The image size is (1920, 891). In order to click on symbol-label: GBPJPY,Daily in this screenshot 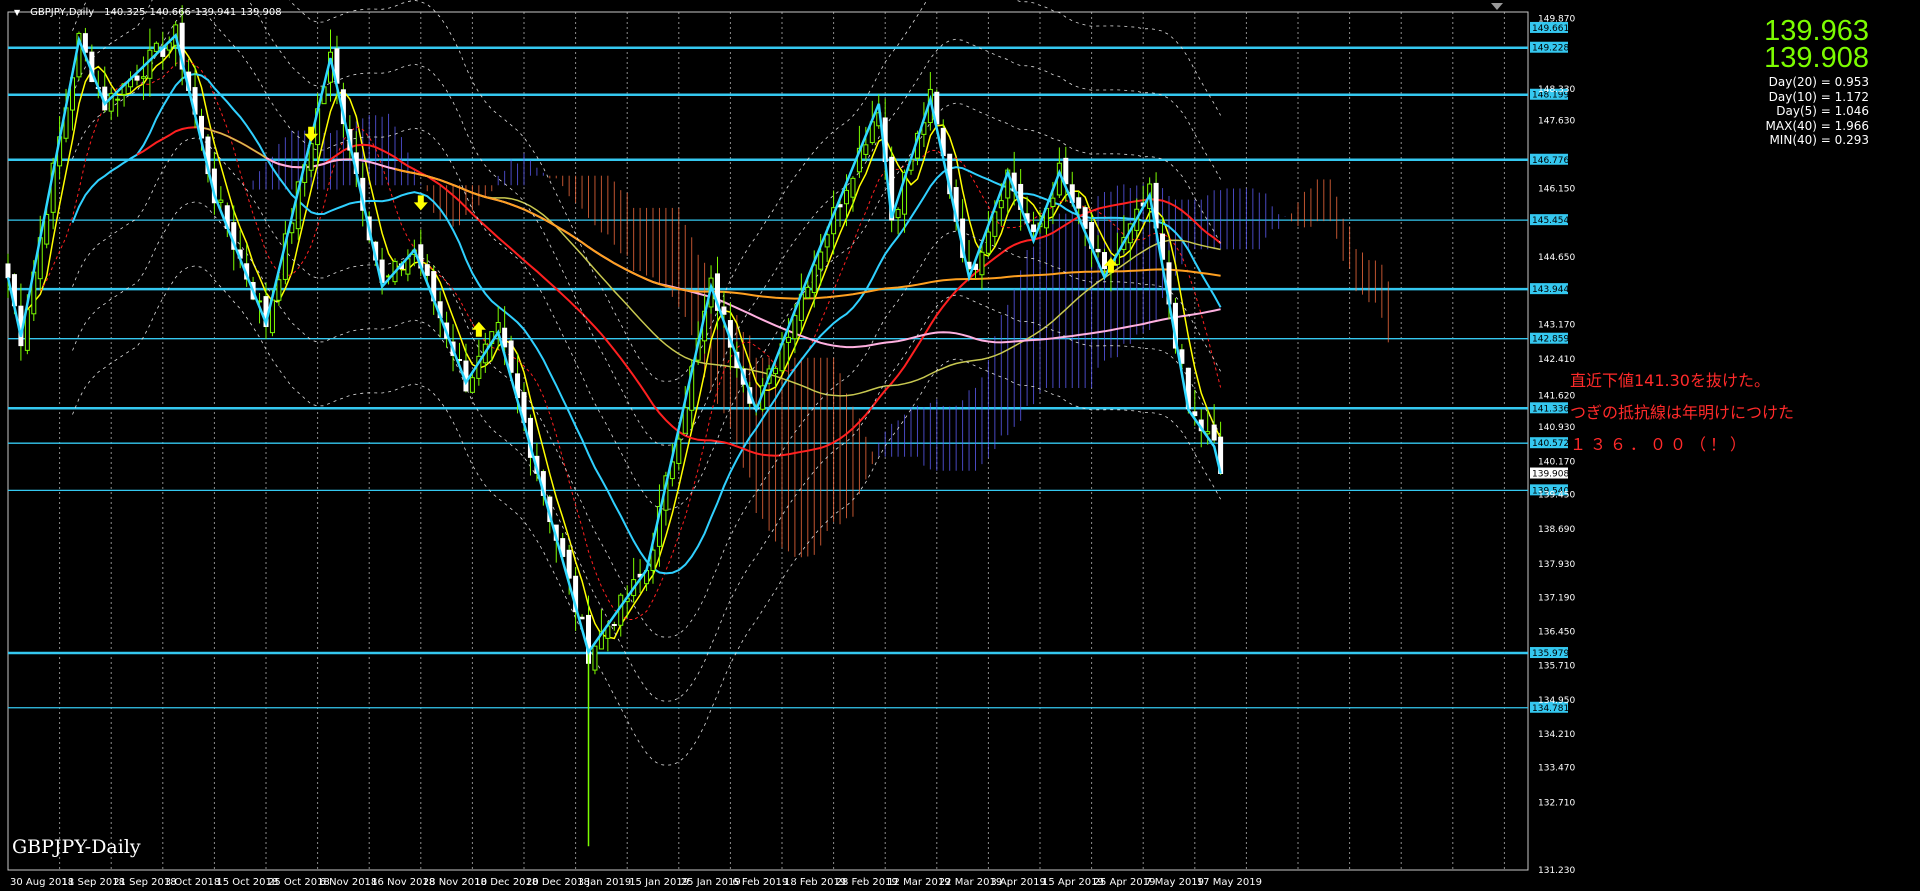, I will do `click(62, 12)`.